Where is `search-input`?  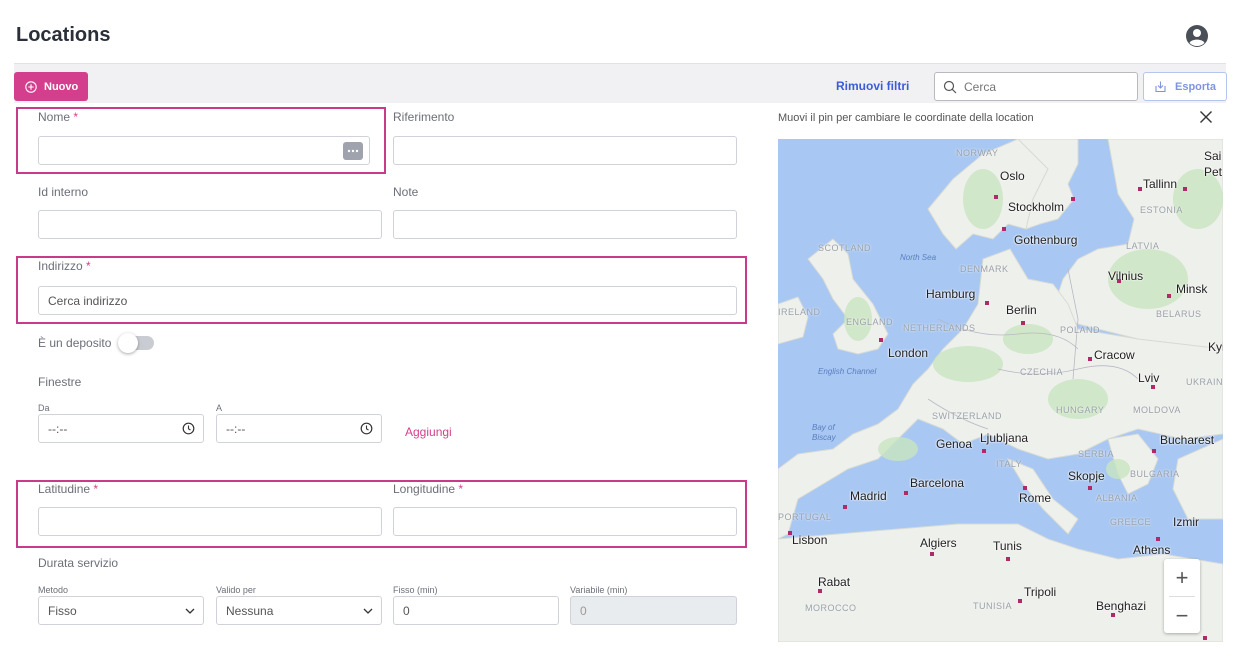
search-input is located at coordinates (1044, 86).